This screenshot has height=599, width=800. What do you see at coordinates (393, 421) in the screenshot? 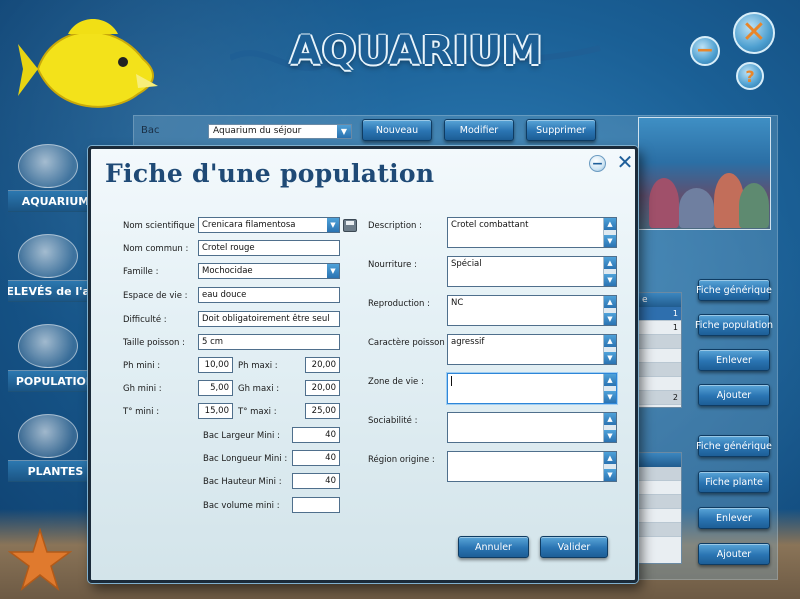
I see `sociability-label: Sociabilité :` at bounding box center [393, 421].